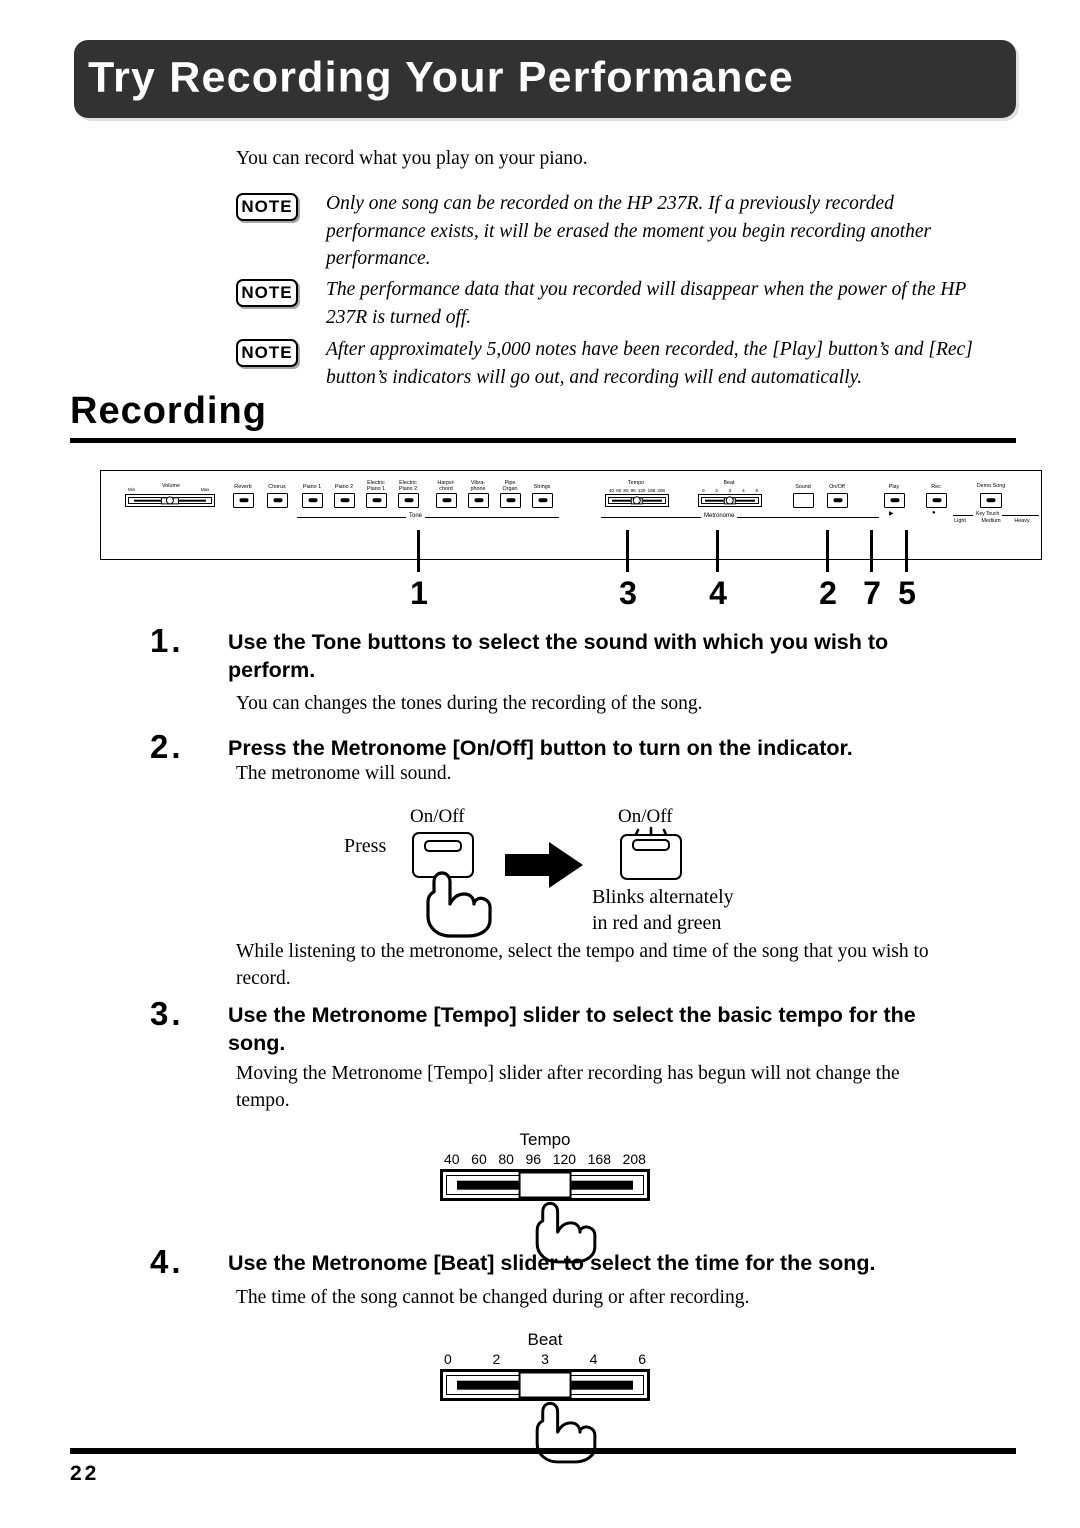 This screenshot has height=1528, width=1080. What do you see at coordinates (506, 1159) in the screenshot?
I see `tempo-tick-2: 80` at bounding box center [506, 1159].